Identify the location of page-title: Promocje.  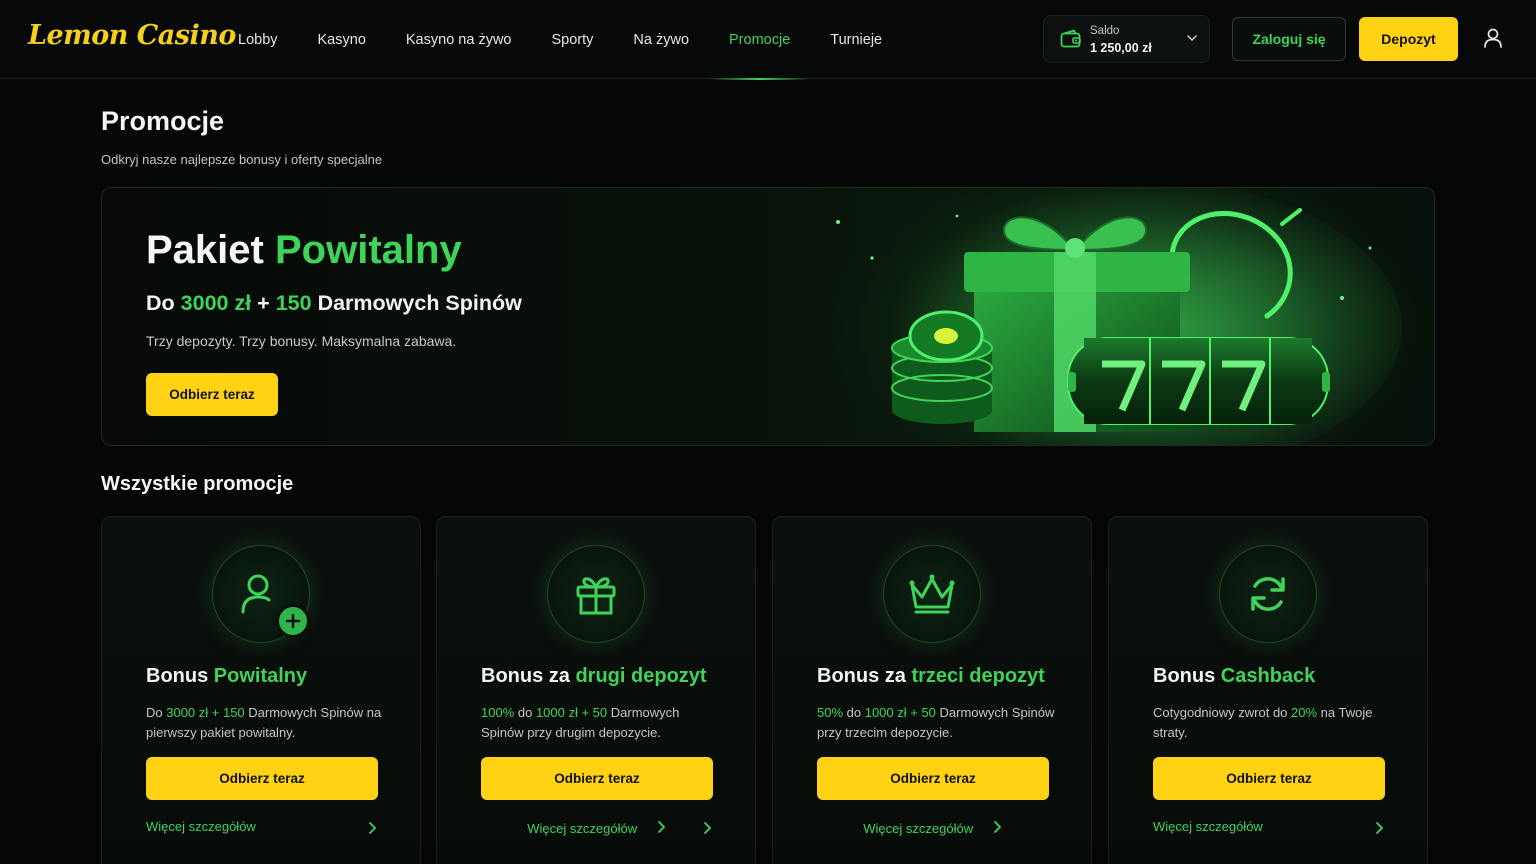
(163, 121).